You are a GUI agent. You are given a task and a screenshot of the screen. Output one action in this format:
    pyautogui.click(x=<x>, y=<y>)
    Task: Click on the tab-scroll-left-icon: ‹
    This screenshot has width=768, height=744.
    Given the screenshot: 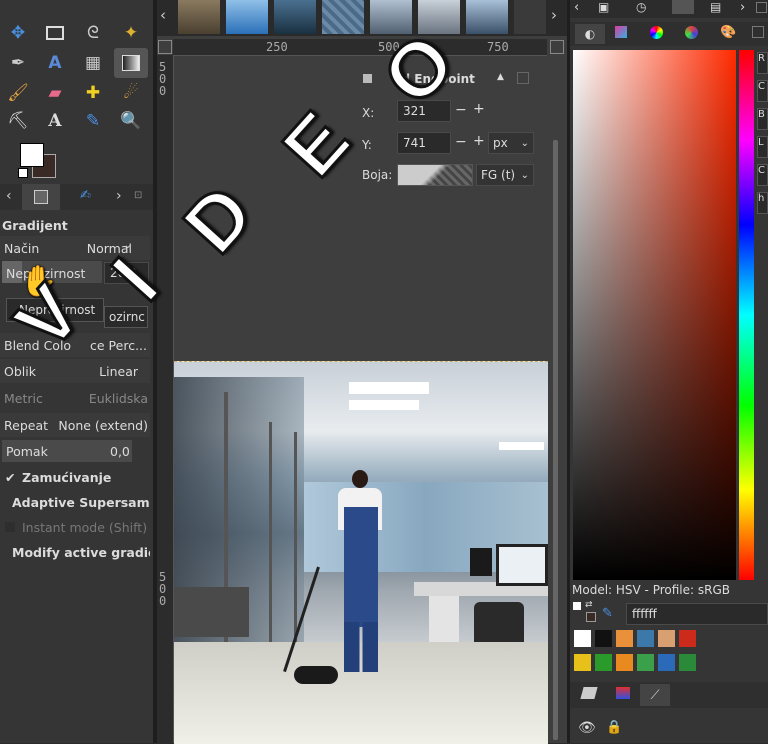 What is the action you would take?
    pyautogui.click(x=9, y=196)
    